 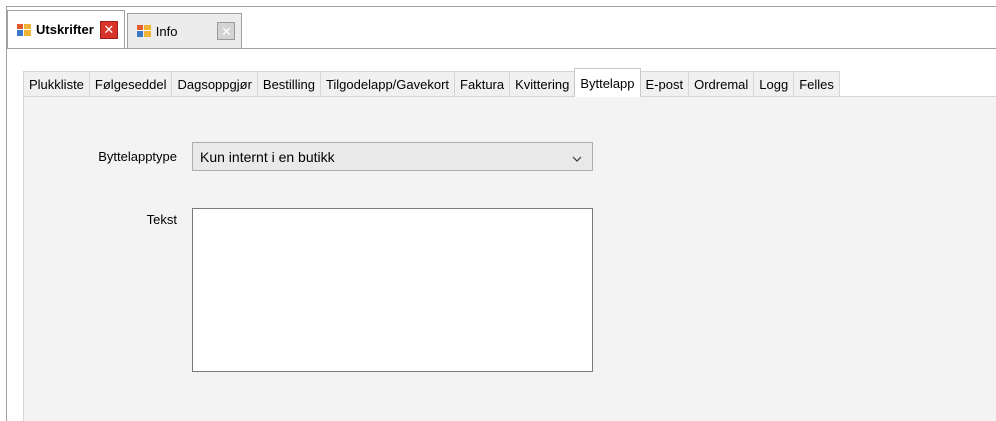 What do you see at coordinates (664, 84) in the screenshot?
I see `tab-e-post: E-post` at bounding box center [664, 84].